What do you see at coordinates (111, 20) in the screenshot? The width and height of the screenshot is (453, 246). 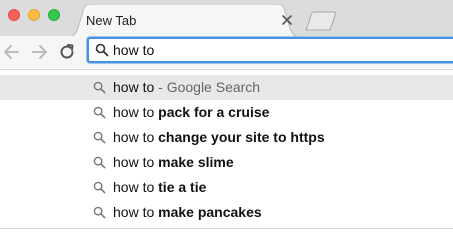 I see `tab-title: New Tab` at bounding box center [111, 20].